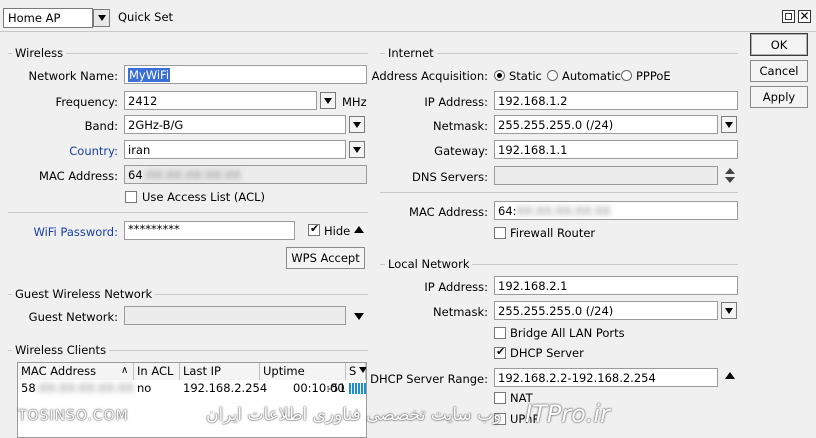  I want to click on internet-mac-value: 64:, so click(507, 211).